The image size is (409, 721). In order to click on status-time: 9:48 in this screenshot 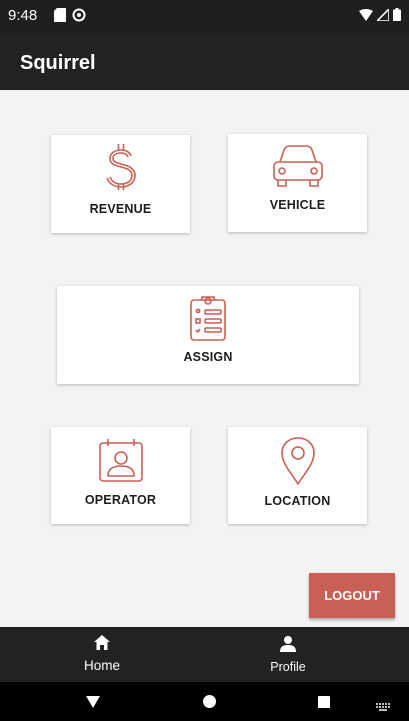, I will do `click(23, 15)`.